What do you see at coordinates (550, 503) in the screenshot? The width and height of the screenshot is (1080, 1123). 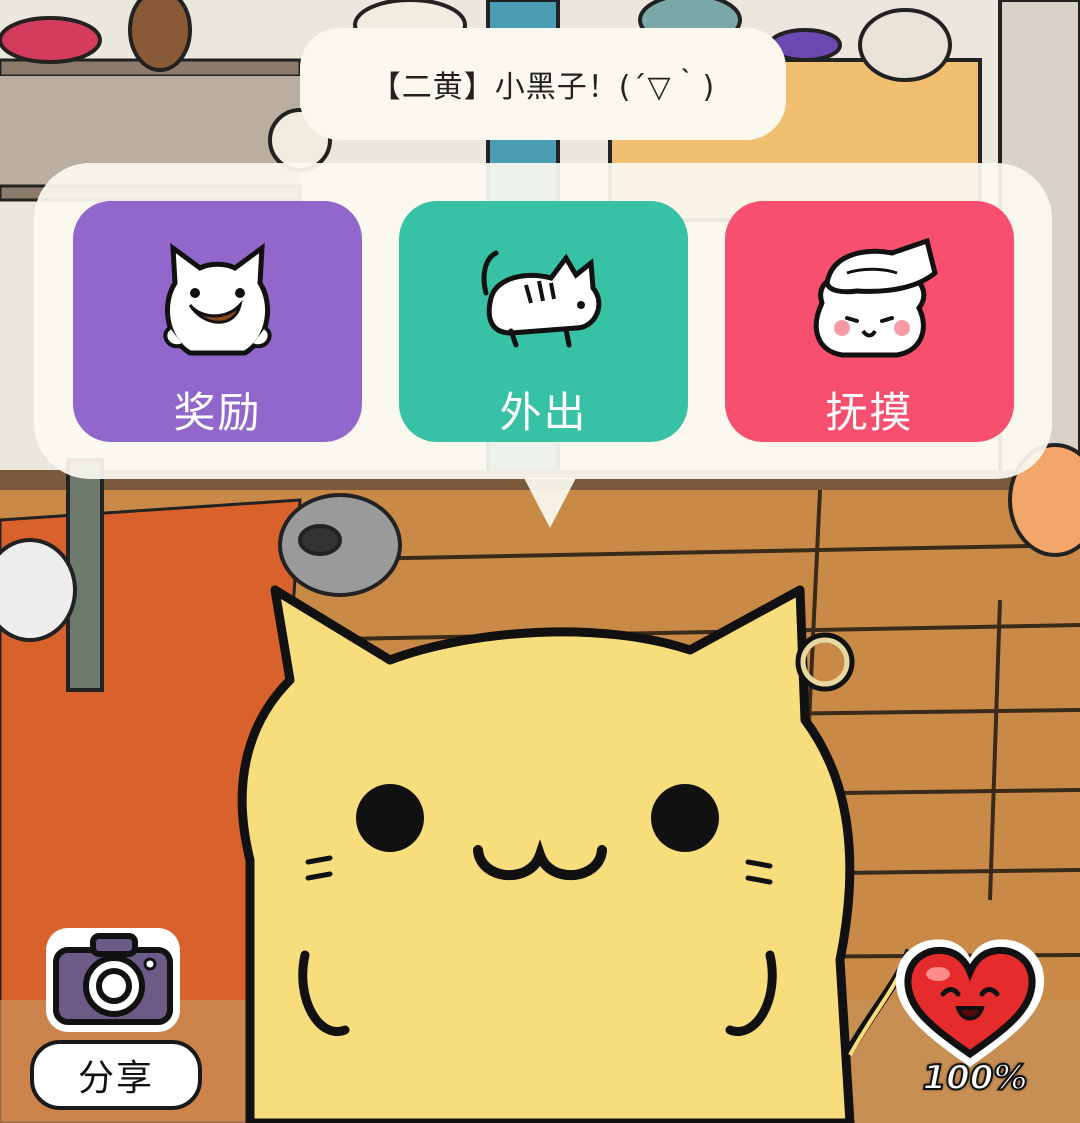 I see `action-menu-pointer` at bounding box center [550, 503].